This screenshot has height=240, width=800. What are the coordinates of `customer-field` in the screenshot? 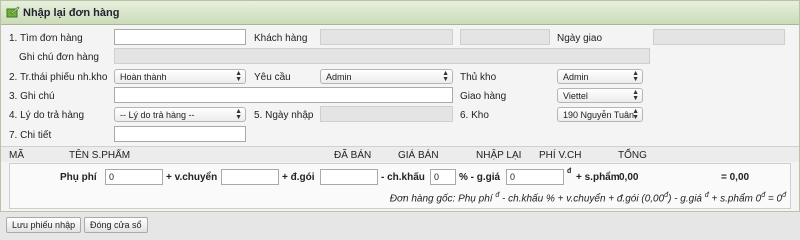 It's located at (386, 37).